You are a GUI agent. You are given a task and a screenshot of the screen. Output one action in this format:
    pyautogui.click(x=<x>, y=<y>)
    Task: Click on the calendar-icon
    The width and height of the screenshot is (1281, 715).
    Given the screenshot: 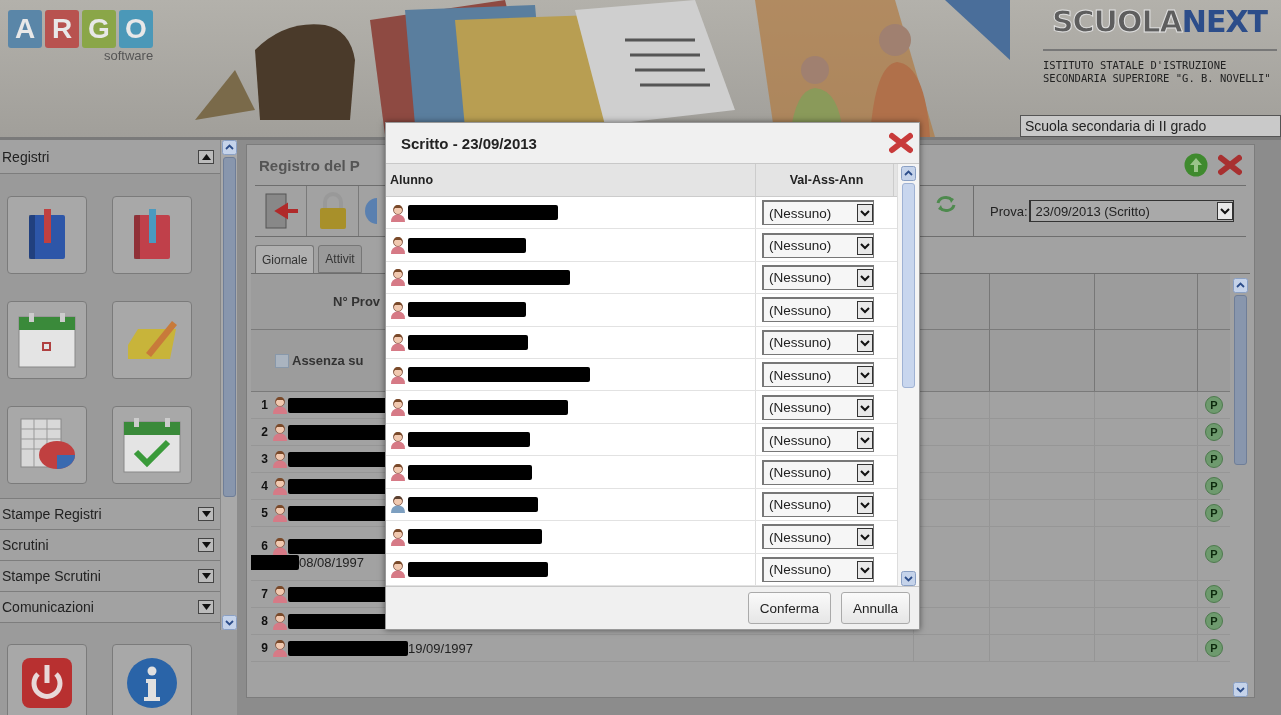 What is the action you would take?
    pyautogui.click(x=47, y=340)
    